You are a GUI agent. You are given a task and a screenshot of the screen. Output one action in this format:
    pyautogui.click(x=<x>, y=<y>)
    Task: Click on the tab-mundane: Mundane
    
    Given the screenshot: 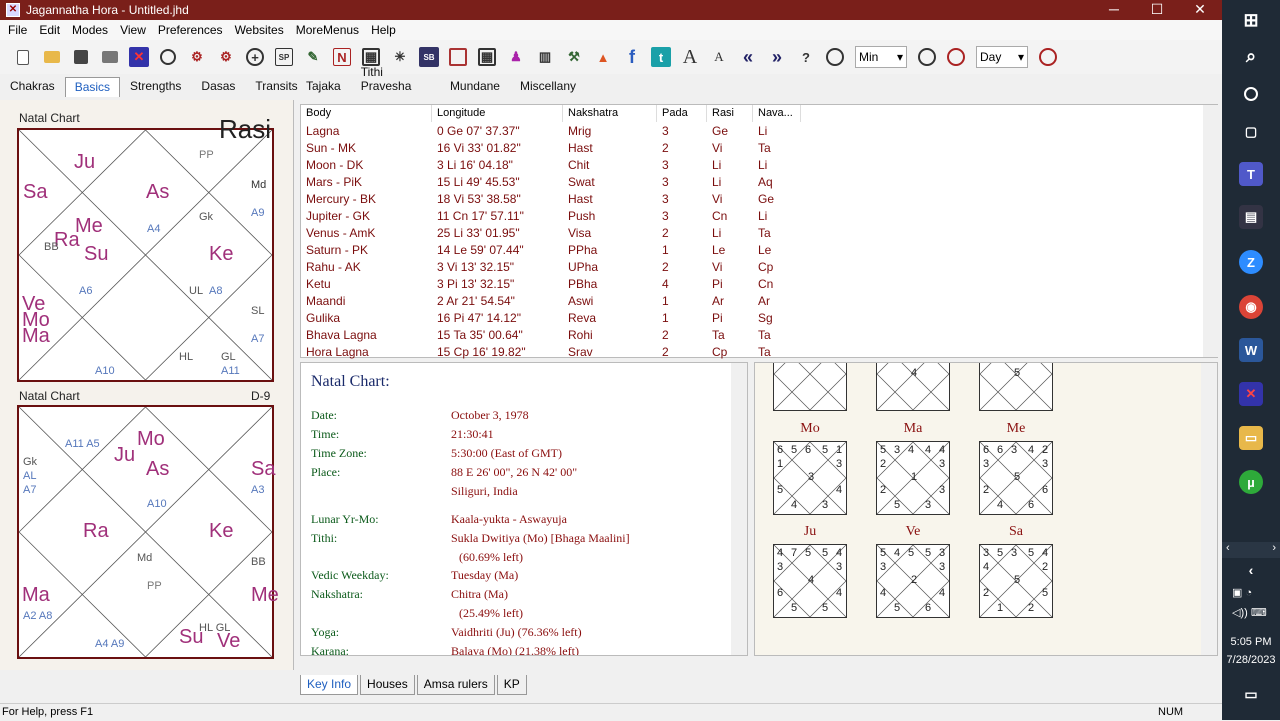 What is the action you would take?
    pyautogui.click(x=475, y=86)
    